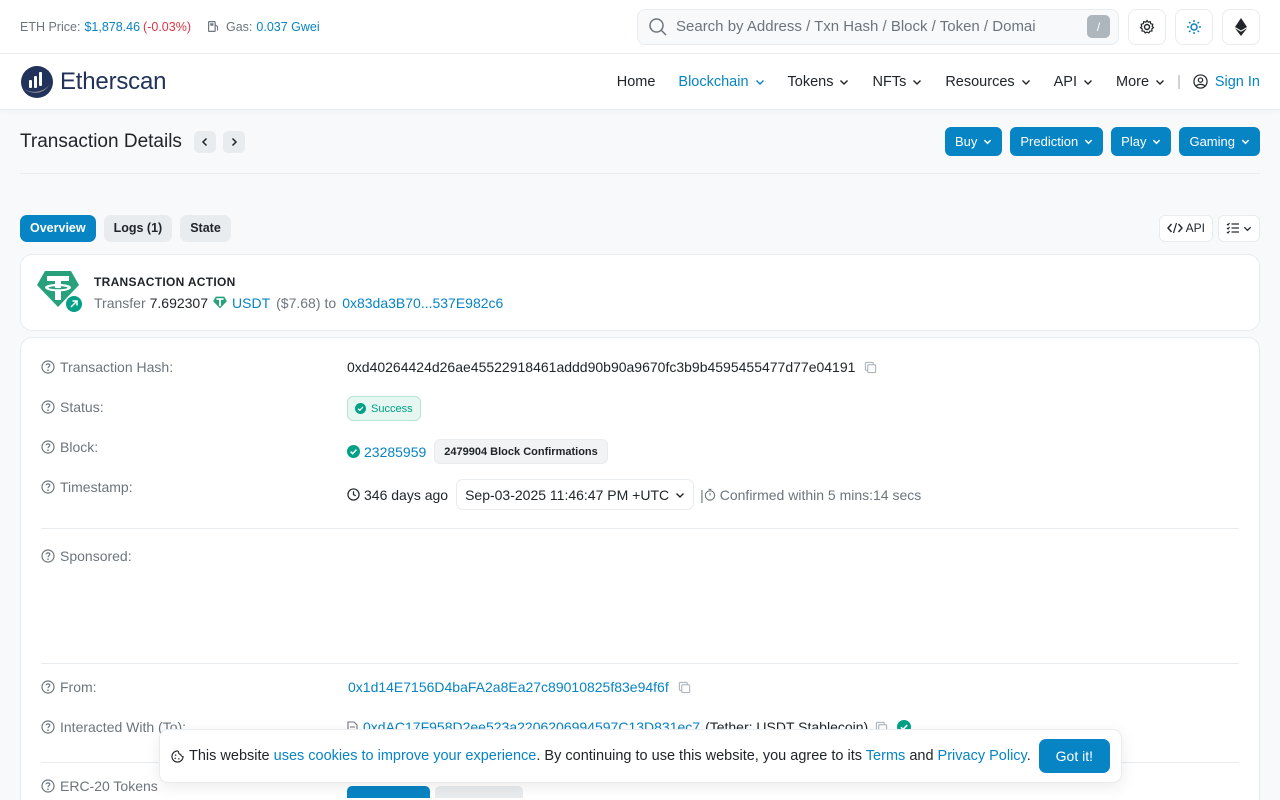 The width and height of the screenshot is (1280, 800). What do you see at coordinates (79, 447) in the screenshot?
I see `block-label-text: Block:` at bounding box center [79, 447].